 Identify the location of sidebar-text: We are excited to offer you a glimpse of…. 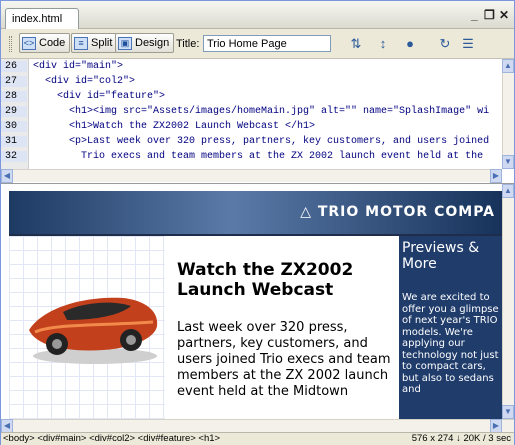
(450, 343).